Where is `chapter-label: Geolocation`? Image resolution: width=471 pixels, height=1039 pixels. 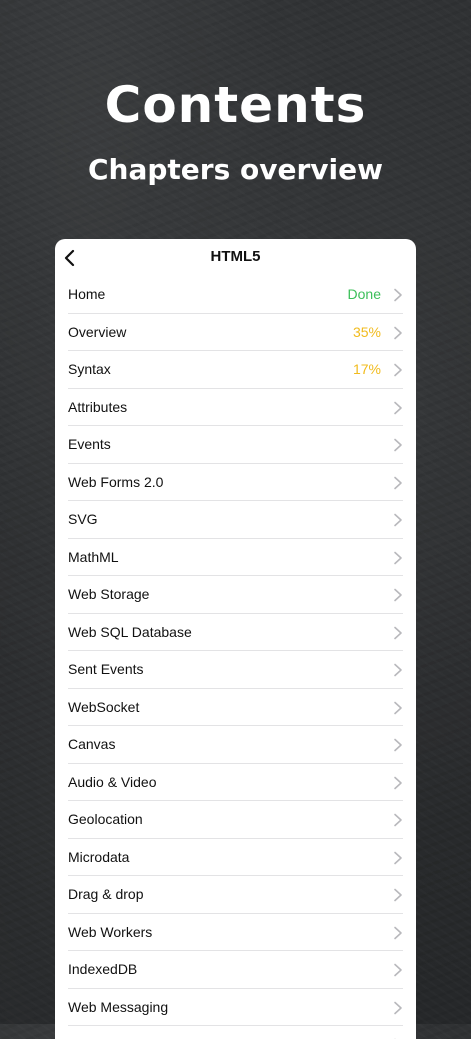
chapter-label: Geolocation is located at coordinates (105, 819).